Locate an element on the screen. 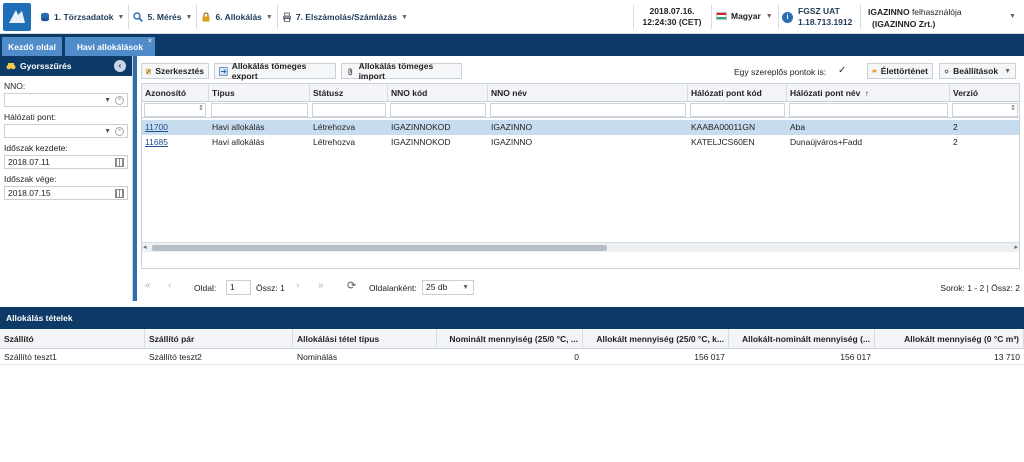 The image size is (1024, 462). paperclip-icon is located at coordinates (350, 71).